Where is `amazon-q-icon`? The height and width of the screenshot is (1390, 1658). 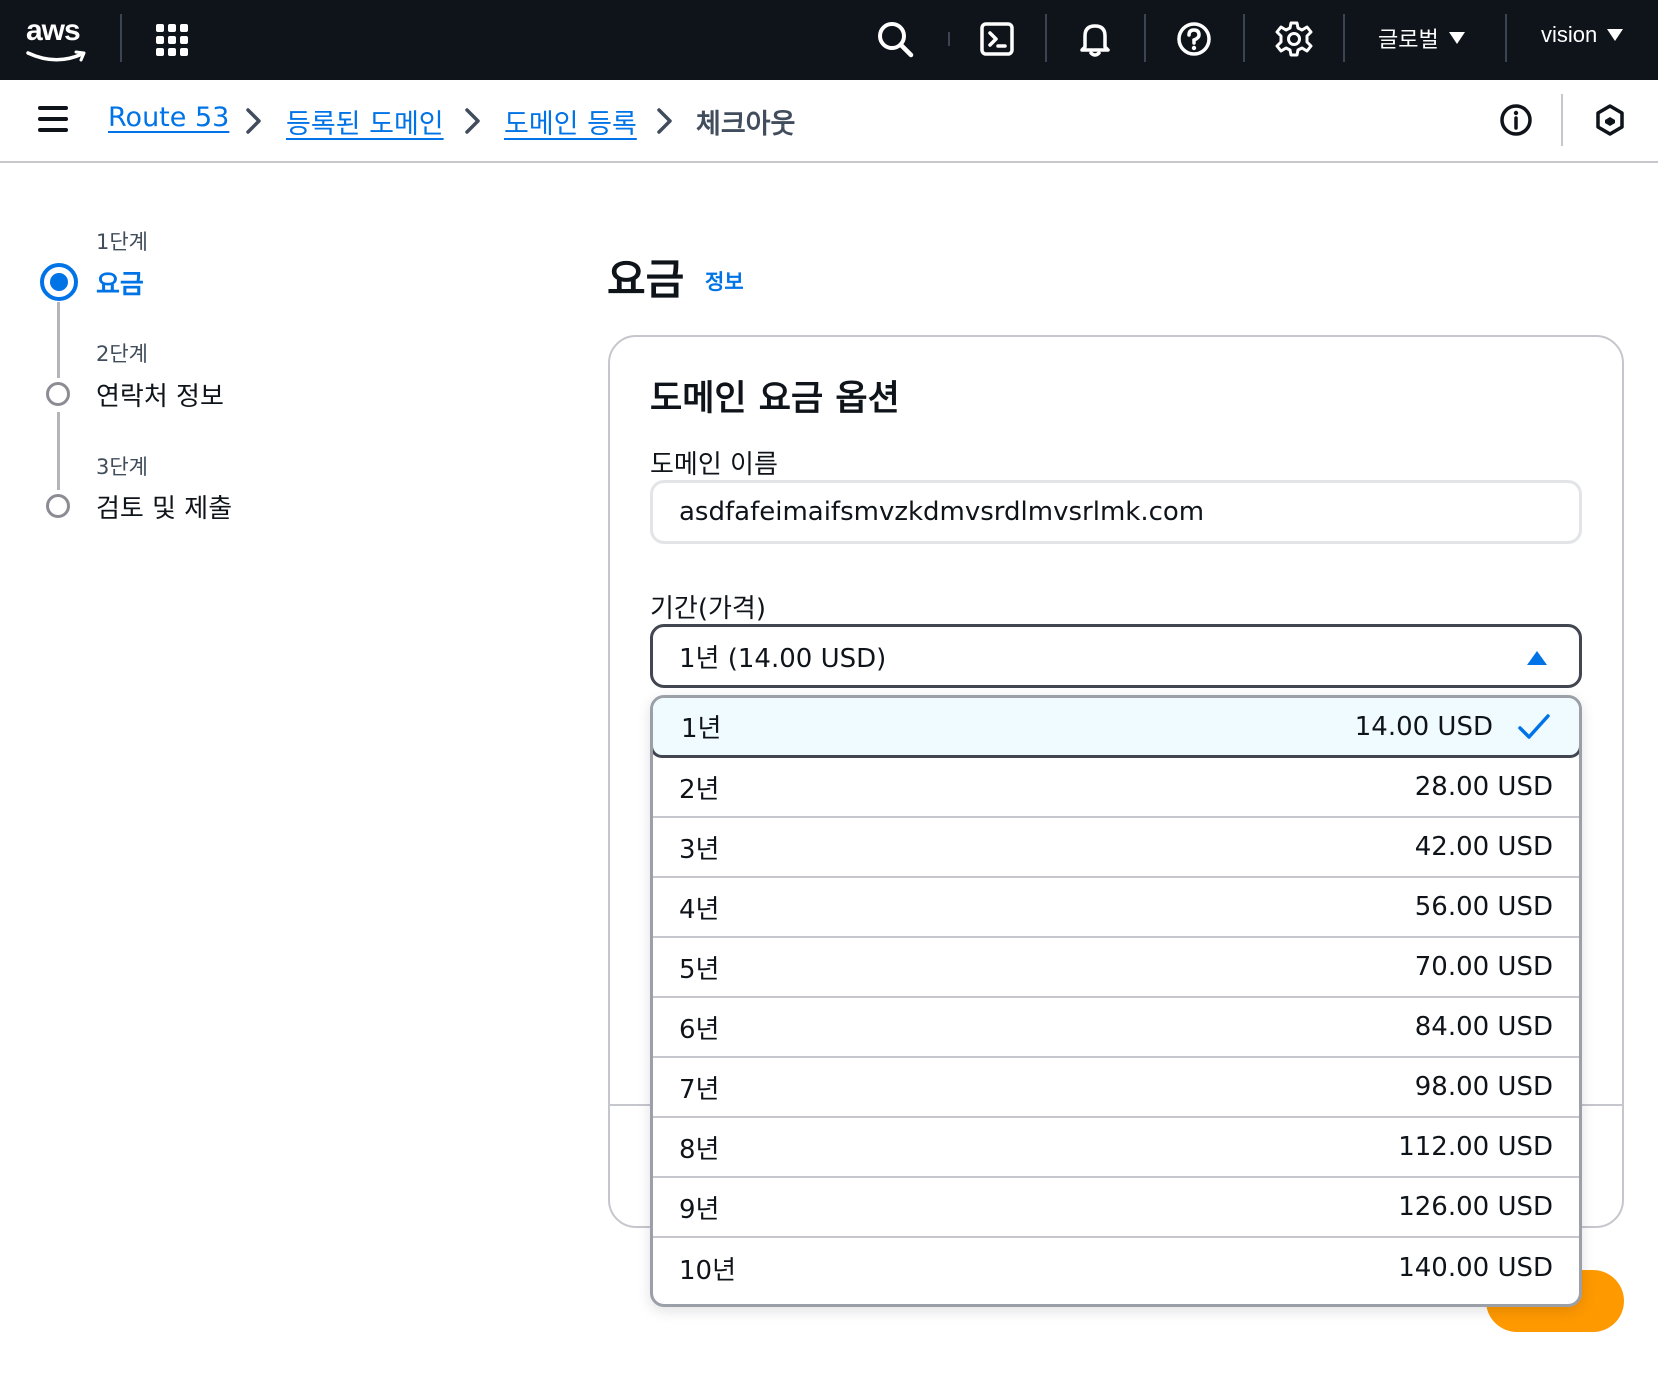 amazon-q-icon is located at coordinates (1610, 120).